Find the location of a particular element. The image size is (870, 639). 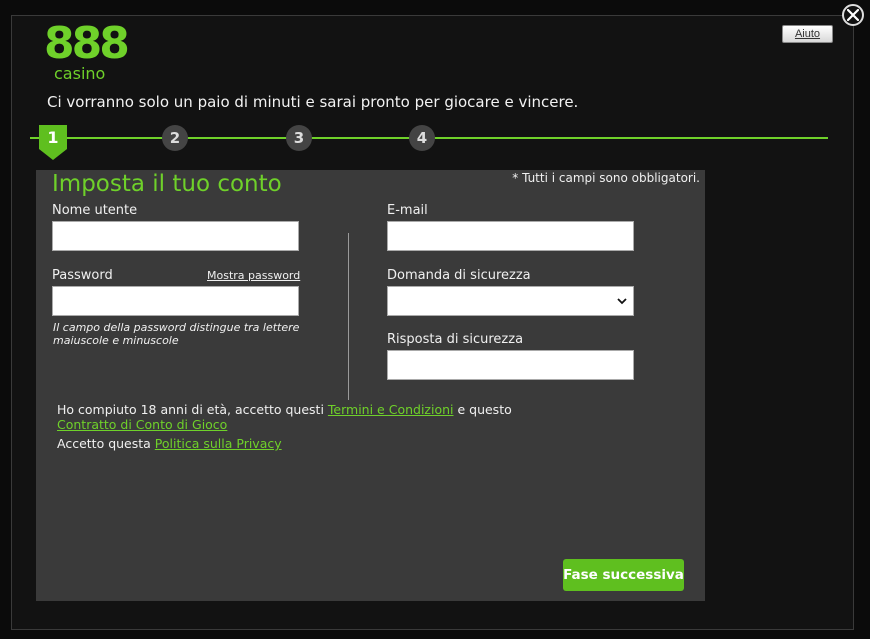

contract-link: Contratto di Conto di Gioco is located at coordinates (142, 424).